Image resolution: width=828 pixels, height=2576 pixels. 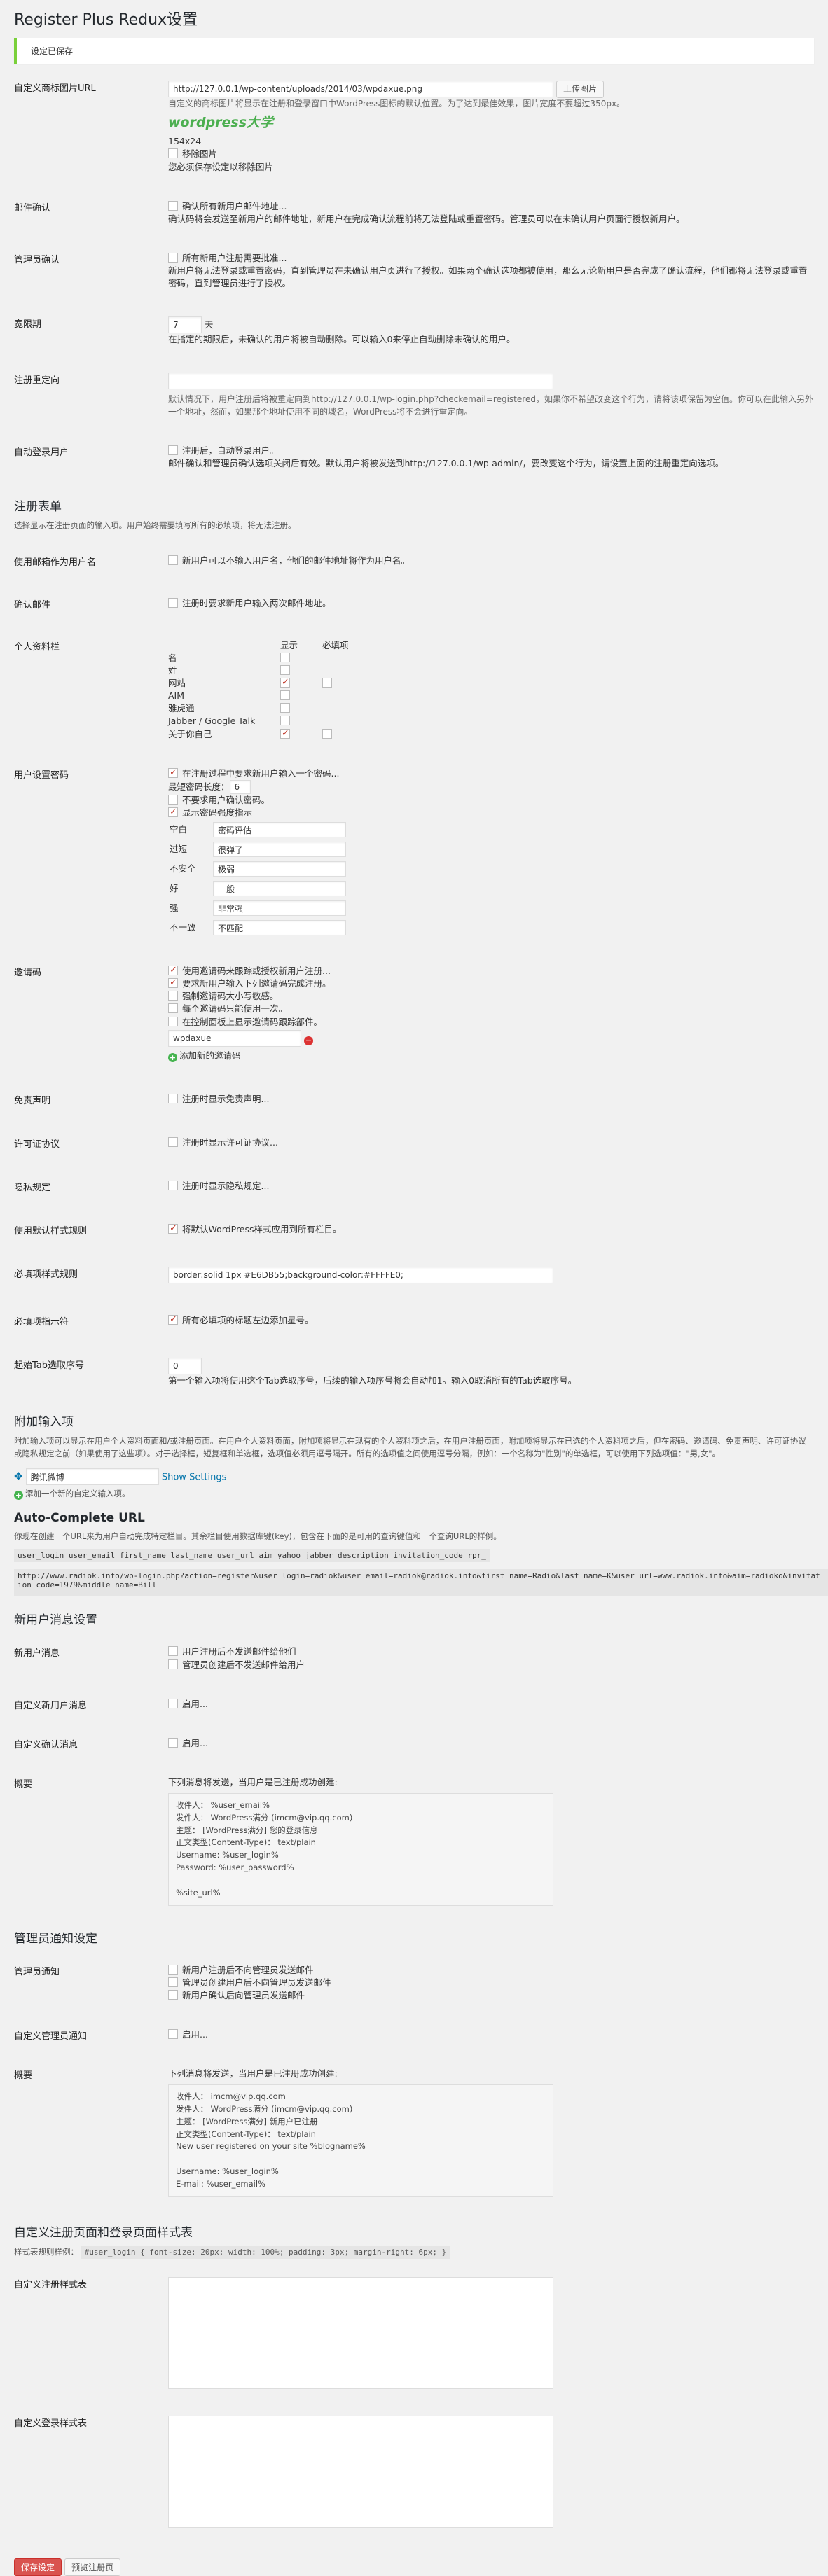 What do you see at coordinates (256, 602) in the screenshot?
I see `confirm-email-option: 注册时要求新用户输入两次邮件地址。` at bounding box center [256, 602].